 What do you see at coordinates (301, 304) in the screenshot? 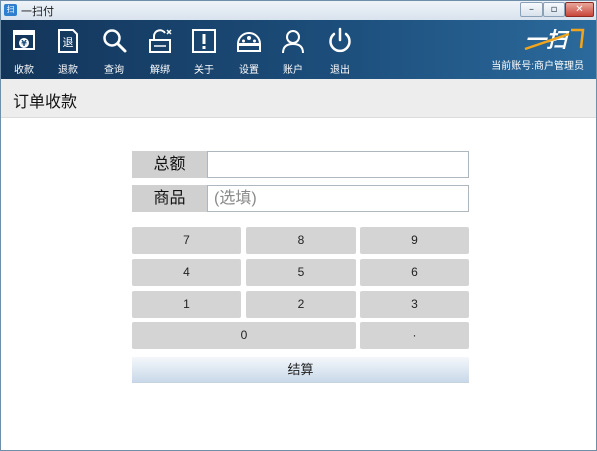
I see `keypad-key-2: 2` at bounding box center [301, 304].